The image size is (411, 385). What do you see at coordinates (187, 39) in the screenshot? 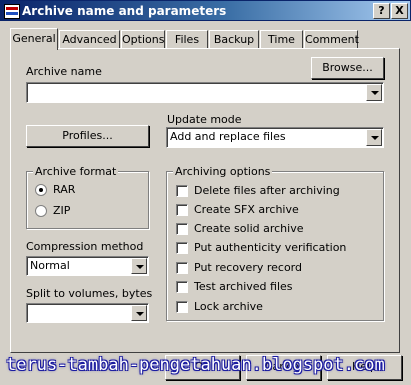
I see `tab-files: Files` at bounding box center [187, 39].